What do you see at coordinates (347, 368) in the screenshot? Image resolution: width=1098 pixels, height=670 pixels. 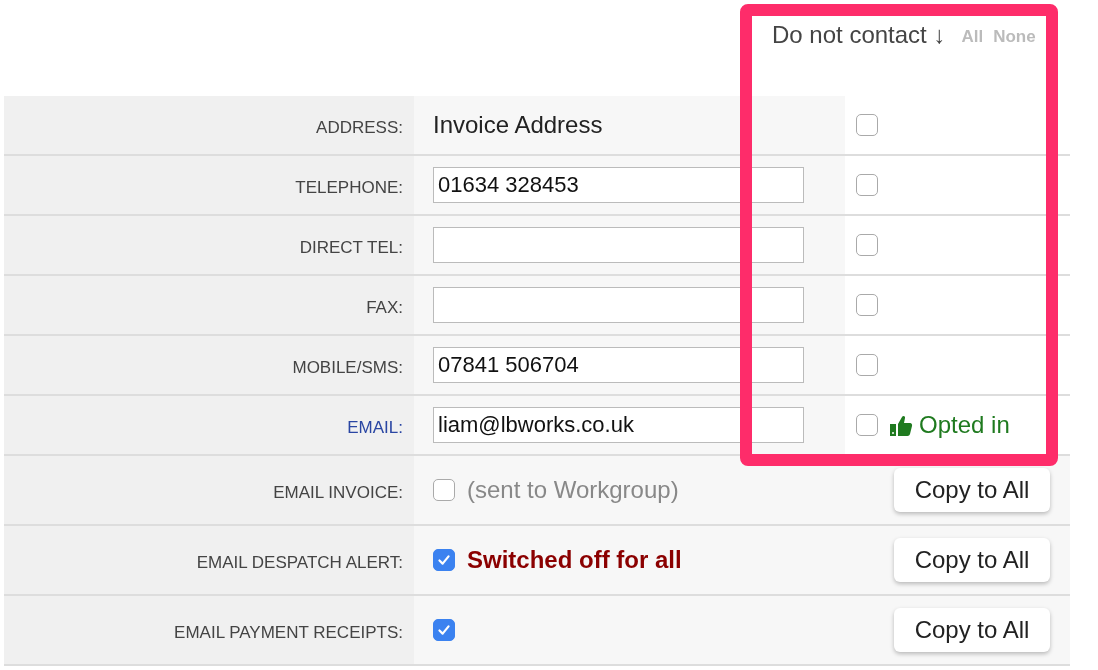 I see `field-label: MOBILE/SMS:` at bounding box center [347, 368].